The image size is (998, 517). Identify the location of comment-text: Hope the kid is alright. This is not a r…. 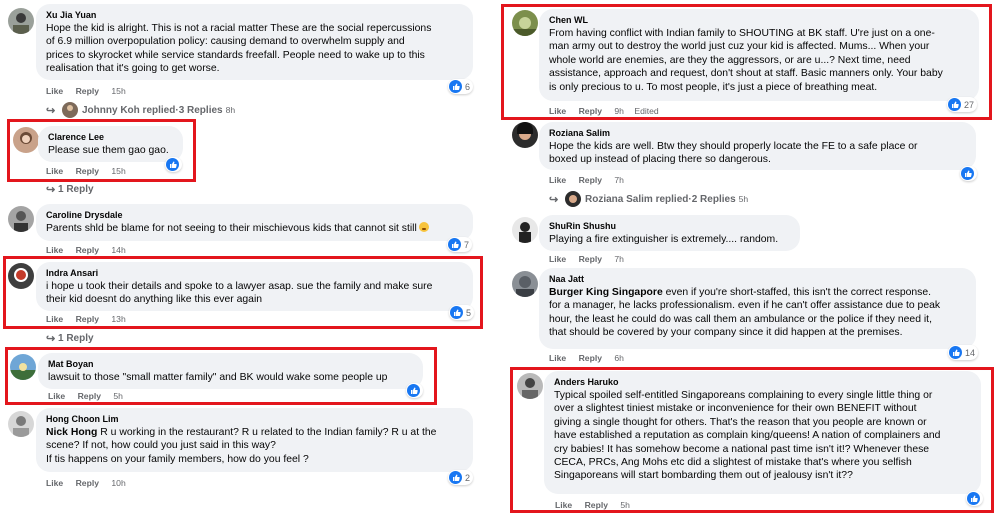
(239, 28).